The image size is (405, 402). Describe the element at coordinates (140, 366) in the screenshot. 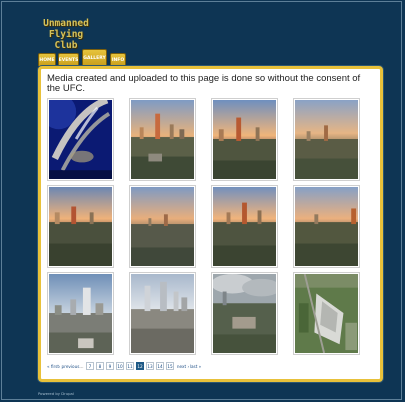

I see `pager-current-page: 12` at that location.